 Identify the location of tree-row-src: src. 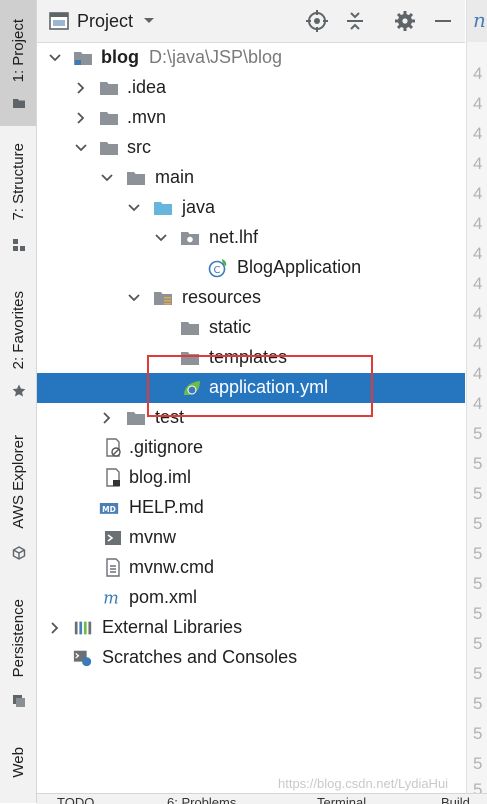
(251, 148).